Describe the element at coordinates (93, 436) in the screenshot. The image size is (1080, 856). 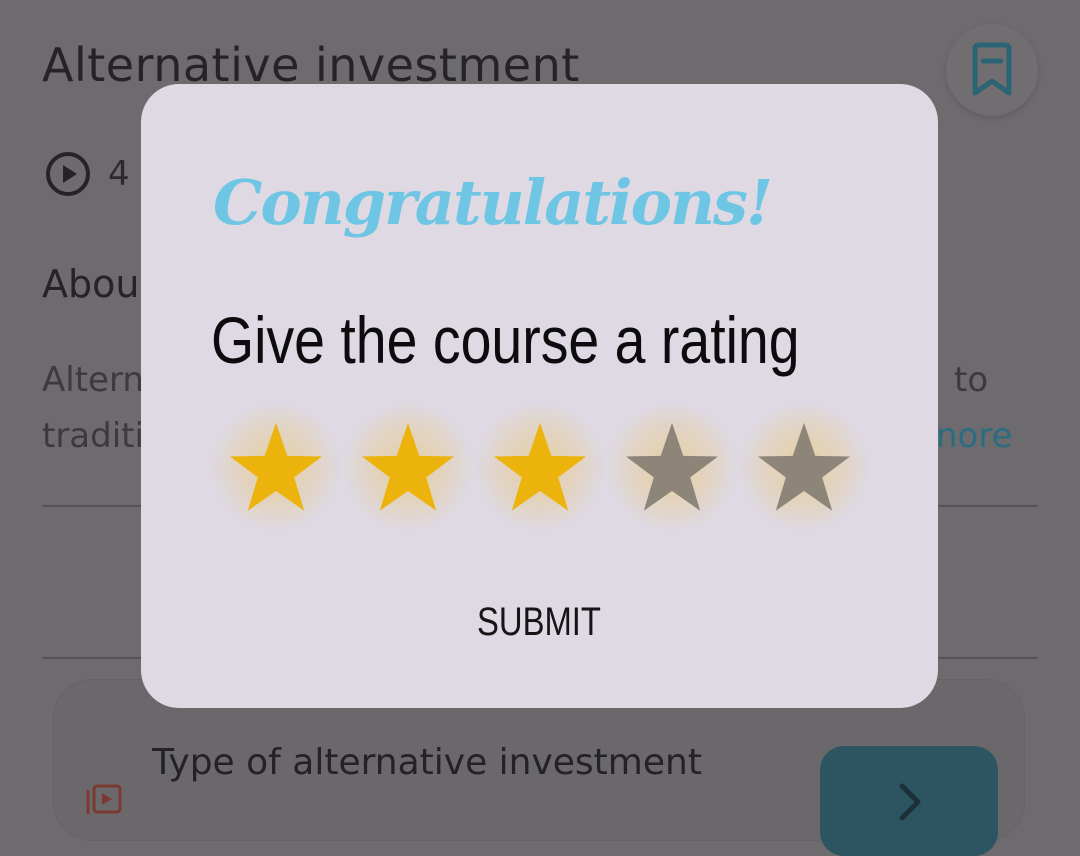
I see `about-line-2-start: traditi` at that location.